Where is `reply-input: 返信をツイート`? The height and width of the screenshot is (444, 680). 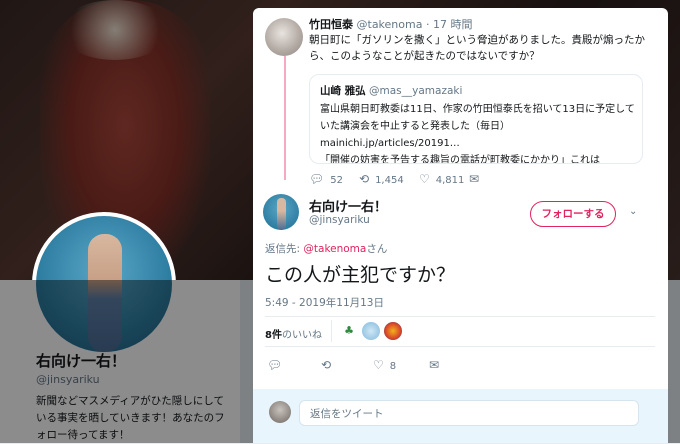
reply-input: 返信をツイート is located at coordinates (469, 413).